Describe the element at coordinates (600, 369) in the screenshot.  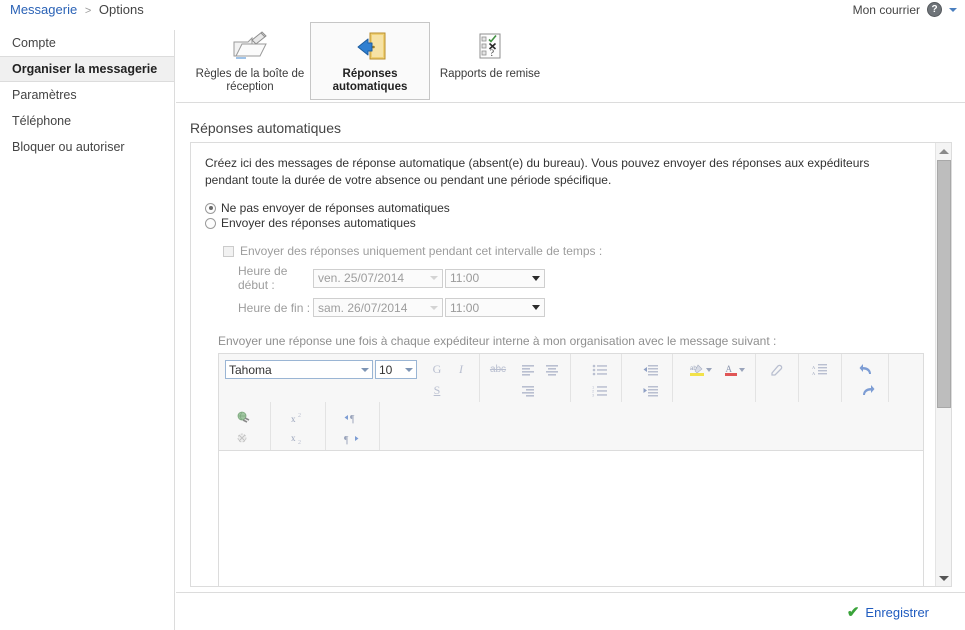
I see `bullet-list-icon` at that location.